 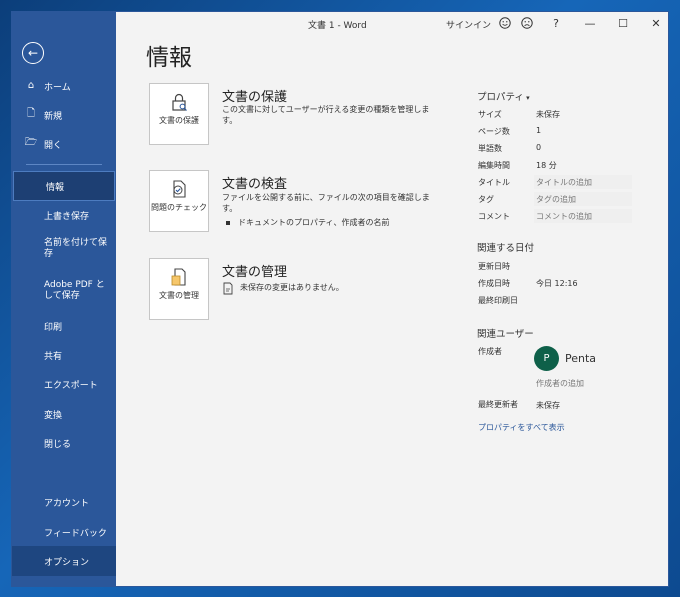 I want to click on properties-heading-text: プロパティ, so click(x=500, y=97).